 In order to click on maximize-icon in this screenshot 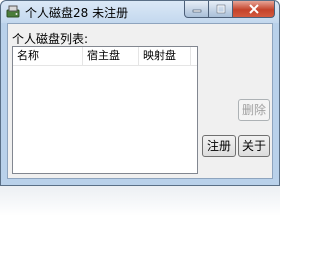, I will do `click(220, 9)`.